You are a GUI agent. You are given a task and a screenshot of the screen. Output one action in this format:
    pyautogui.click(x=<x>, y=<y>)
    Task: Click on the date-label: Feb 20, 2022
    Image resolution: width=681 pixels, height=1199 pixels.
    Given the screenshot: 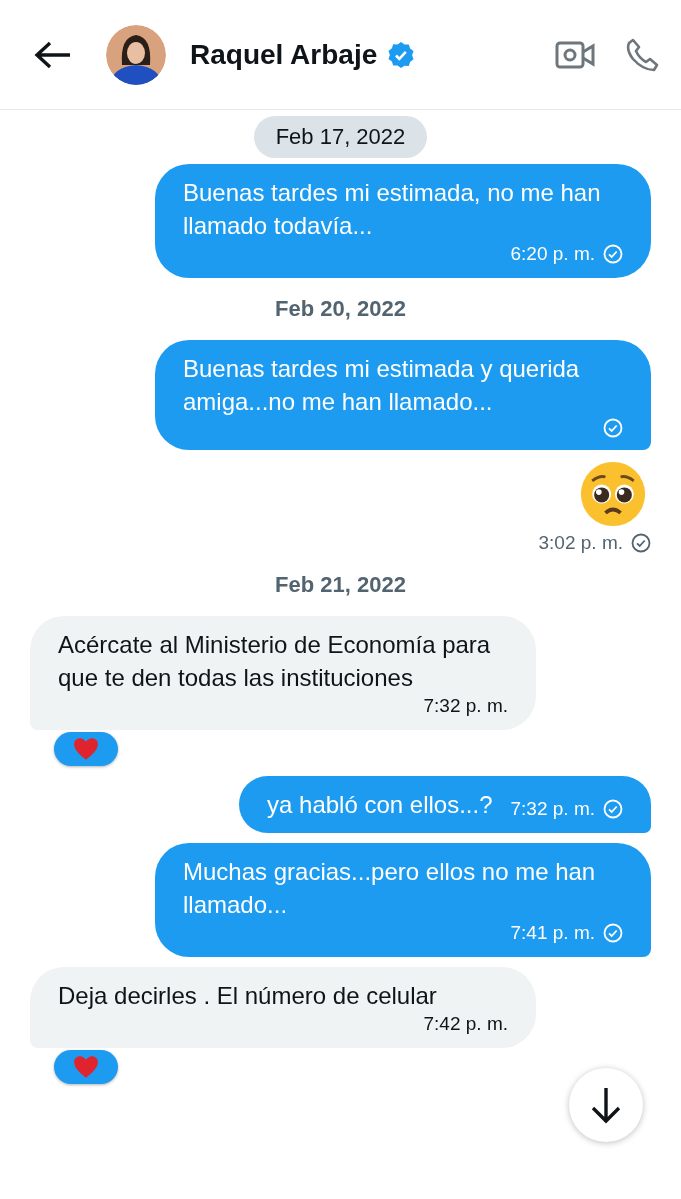 What is the action you would take?
    pyautogui.click(x=340, y=309)
    